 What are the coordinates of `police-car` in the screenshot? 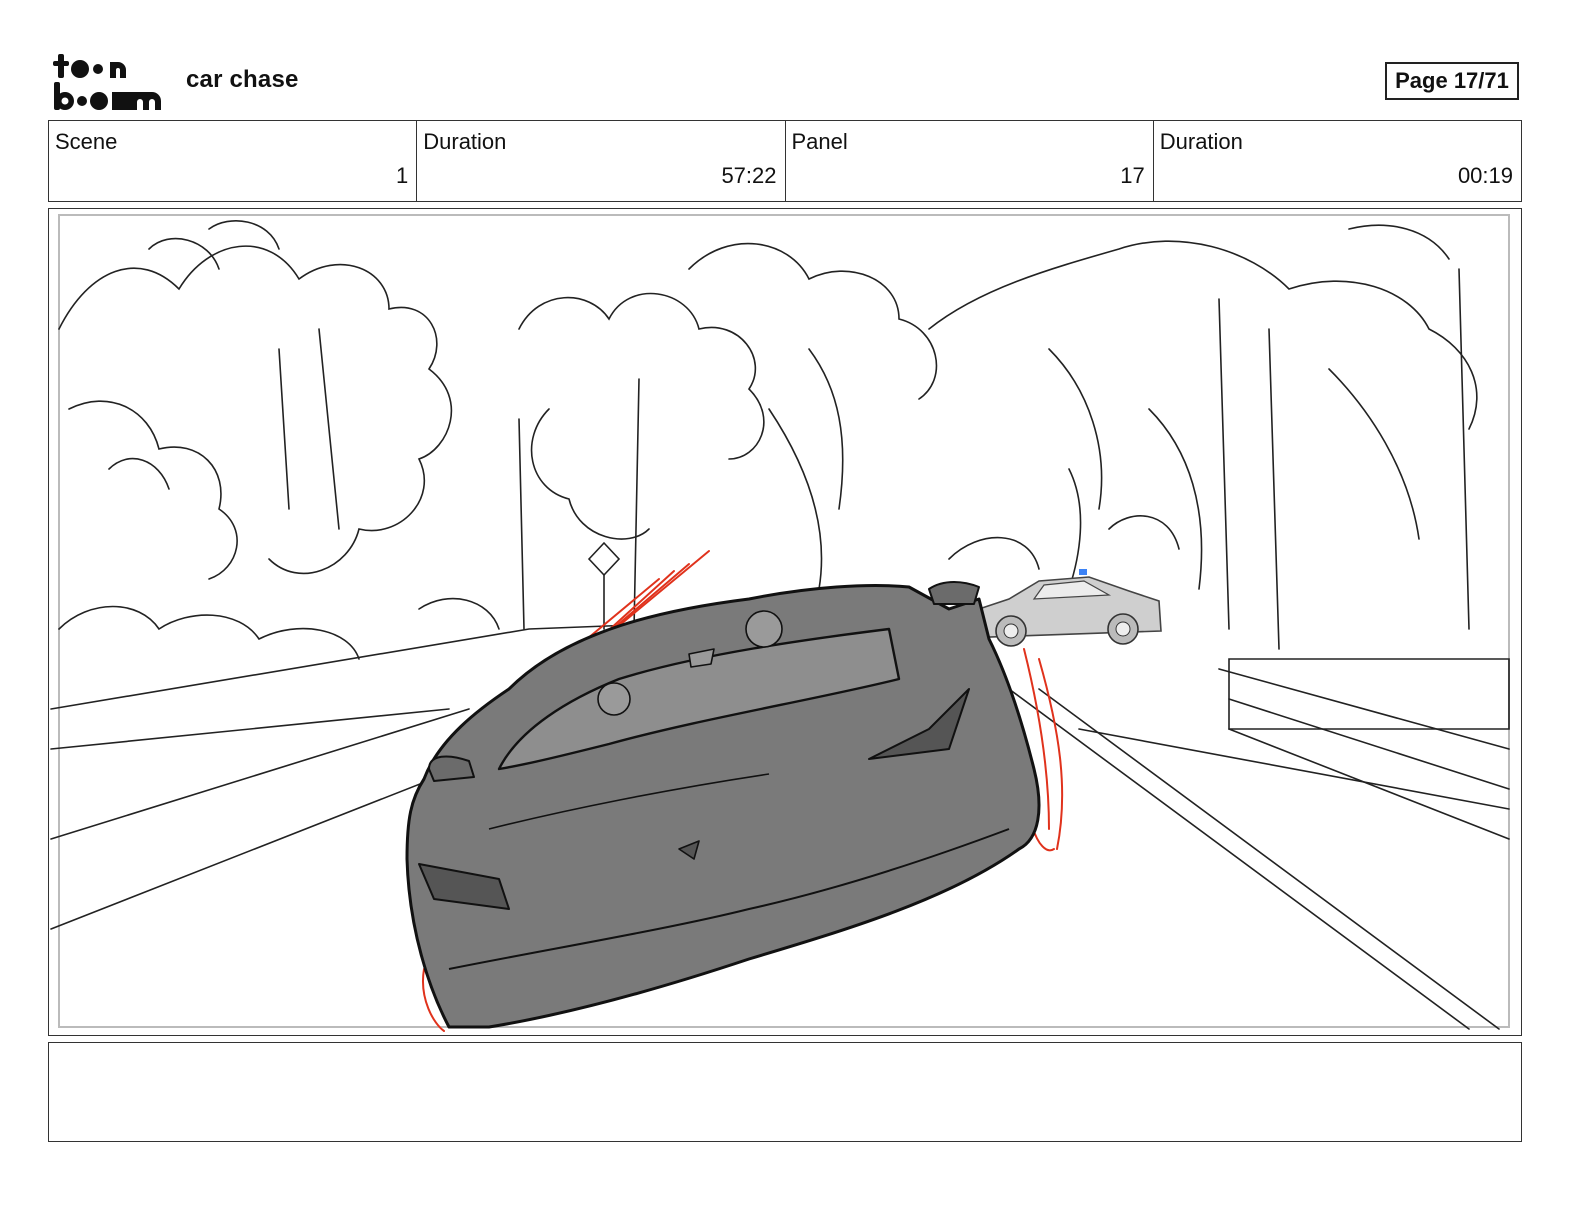 It's located at (1069, 608).